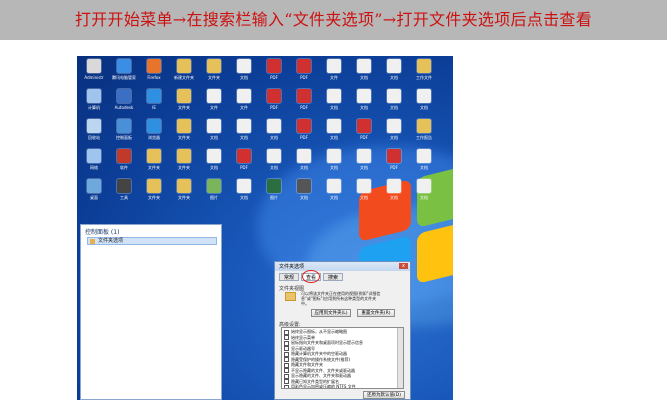 This screenshot has height=400, width=667. I want to click on desktop-item-label: 工具, so click(124, 197).